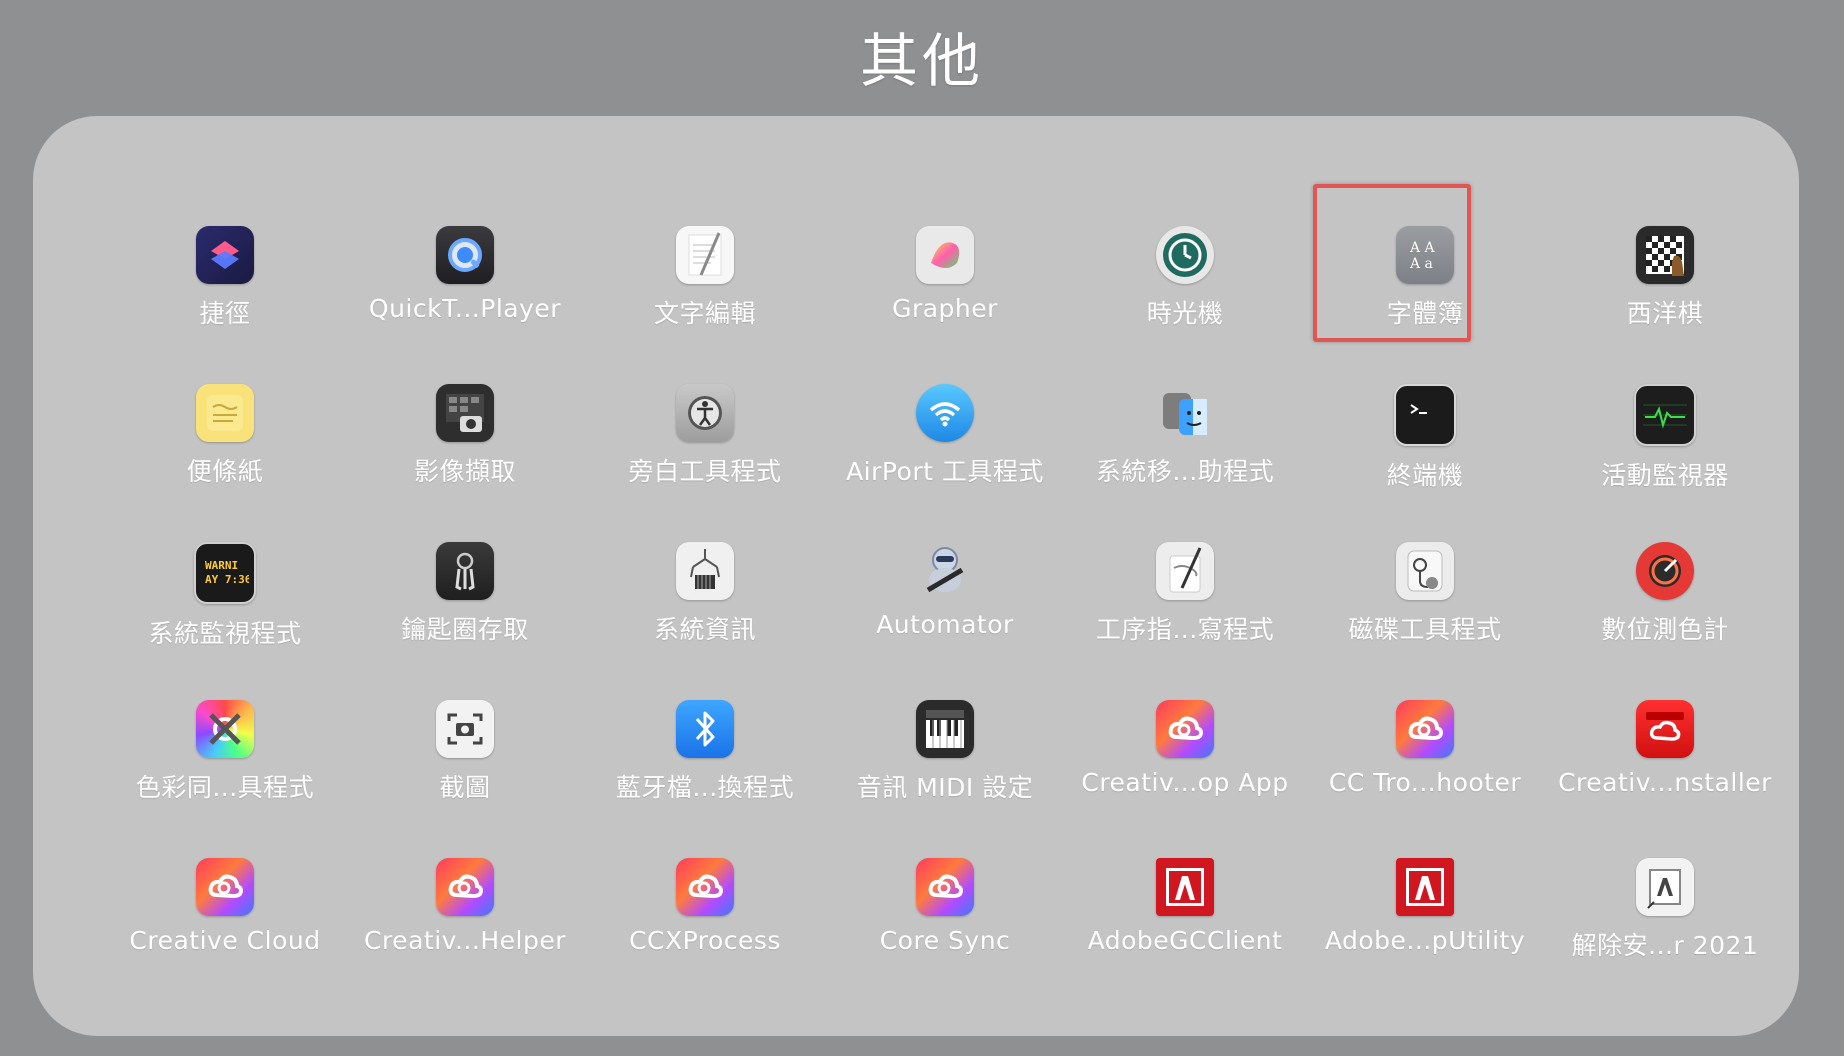  I want to click on textedit-icon, so click(705, 255).